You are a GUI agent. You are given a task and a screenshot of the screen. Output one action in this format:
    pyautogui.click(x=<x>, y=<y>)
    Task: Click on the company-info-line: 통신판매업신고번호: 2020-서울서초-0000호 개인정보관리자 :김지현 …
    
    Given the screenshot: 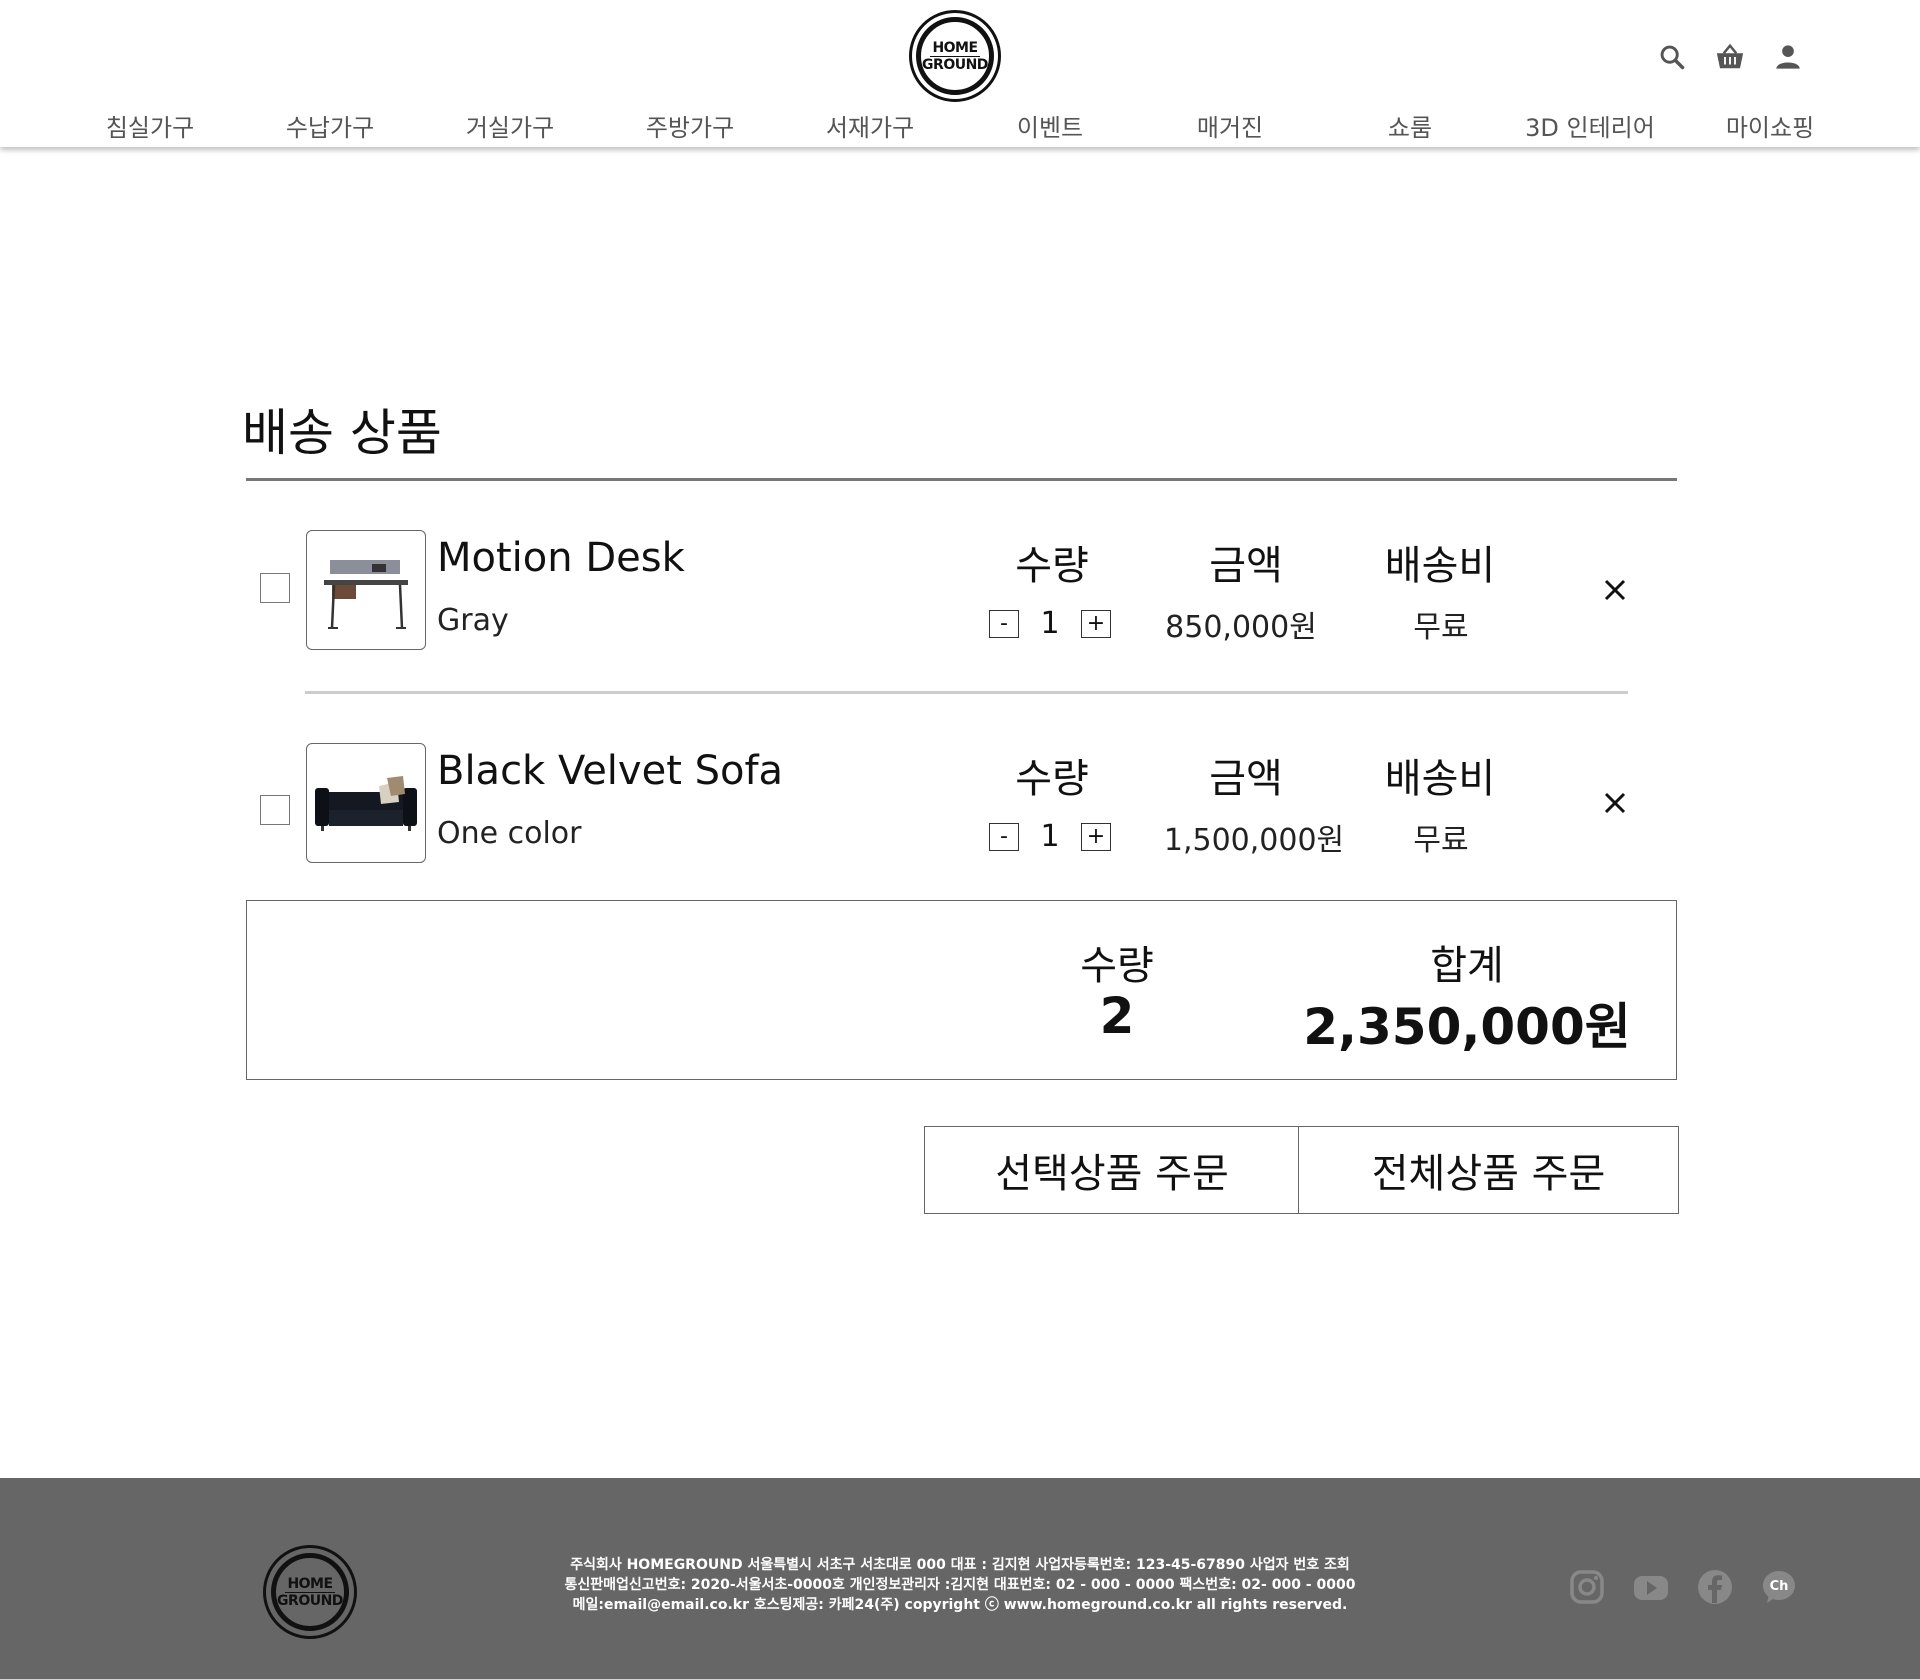 What is the action you would take?
    pyautogui.click(x=960, y=1585)
    